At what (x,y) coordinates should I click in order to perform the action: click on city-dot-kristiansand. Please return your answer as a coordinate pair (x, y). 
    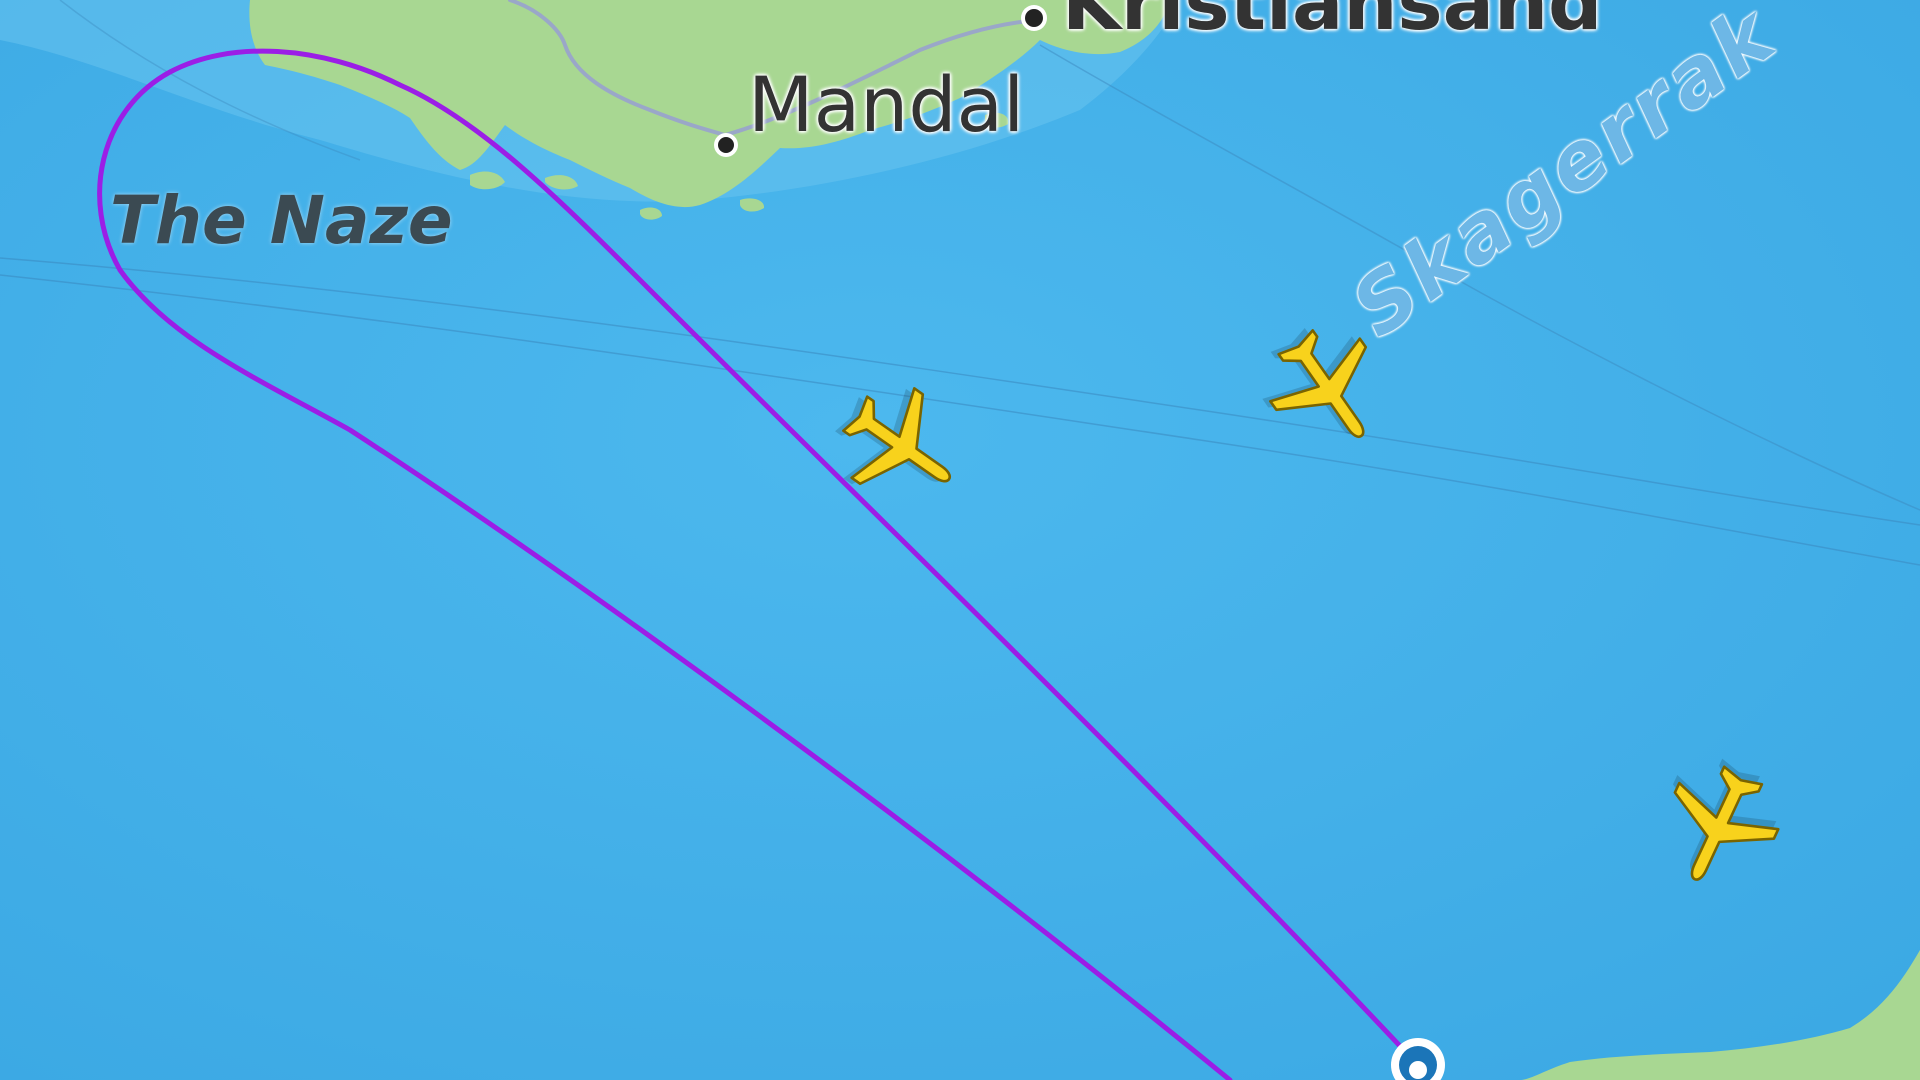
    Looking at the image, I should click on (1034, 18).